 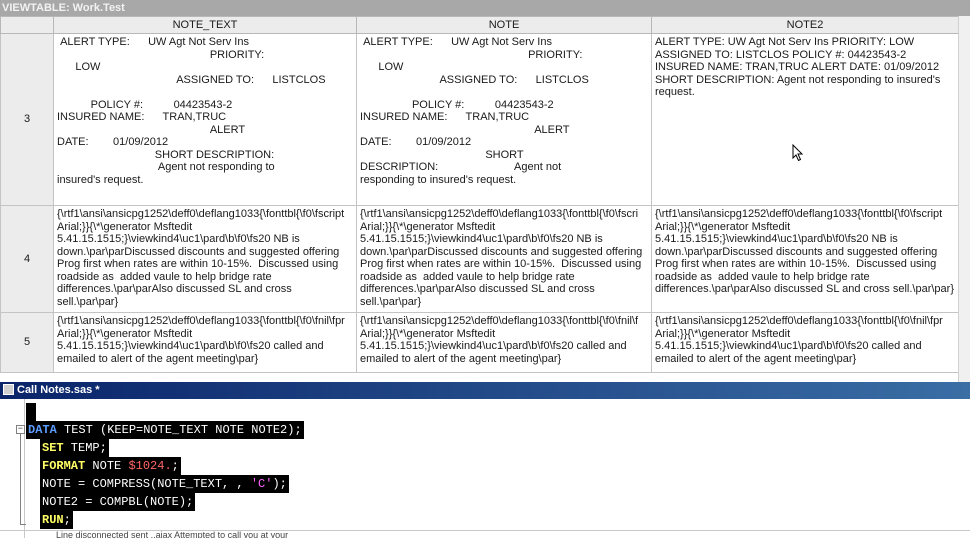 I want to click on code-line-format-statement: FORMAT NOTE $1024.;, so click(x=110, y=466).